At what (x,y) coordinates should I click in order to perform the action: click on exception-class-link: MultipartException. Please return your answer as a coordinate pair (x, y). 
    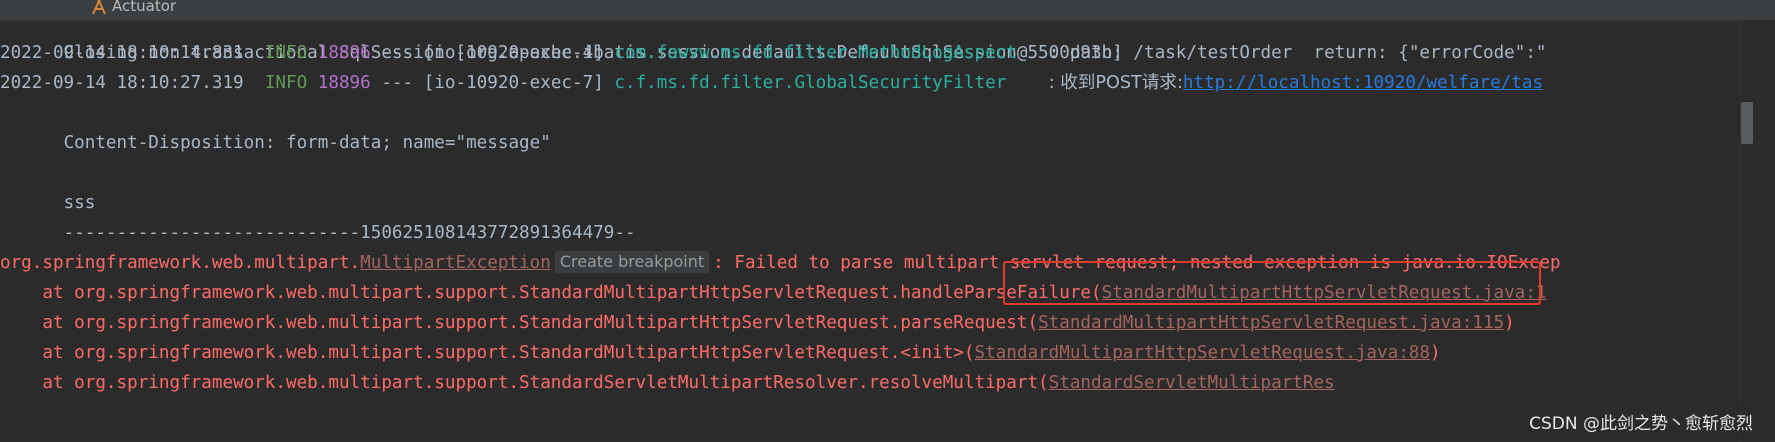
    Looking at the image, I should click on (455, 263).